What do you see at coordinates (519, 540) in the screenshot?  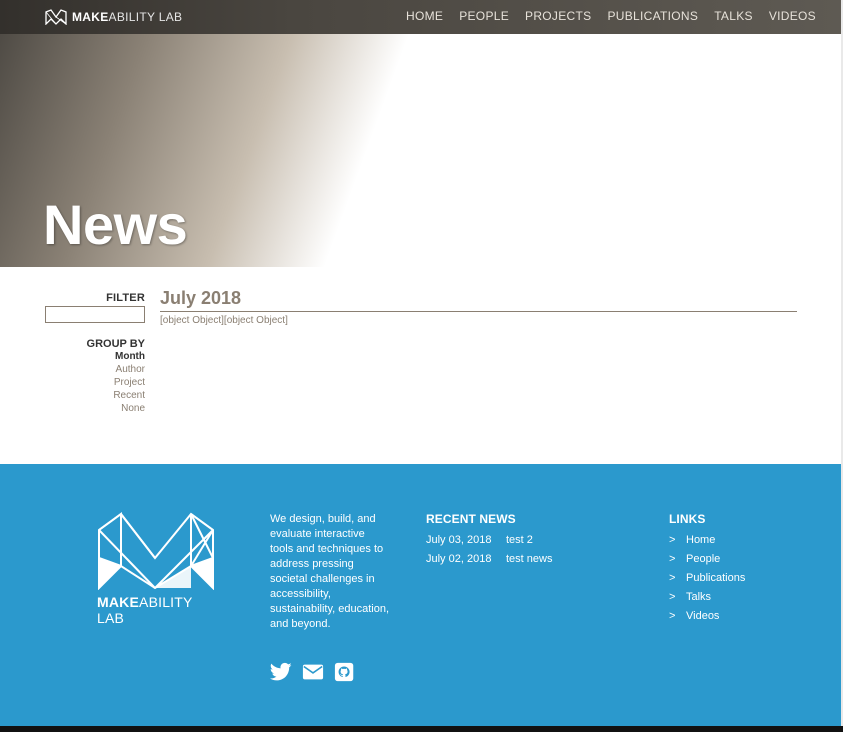 I see `news-link: test 2` at bounding box center [519, 540].